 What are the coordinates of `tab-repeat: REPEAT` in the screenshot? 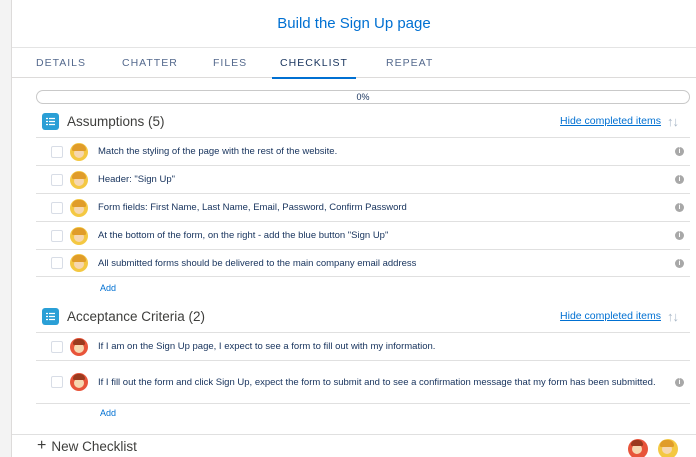 It's located at (409, 63).